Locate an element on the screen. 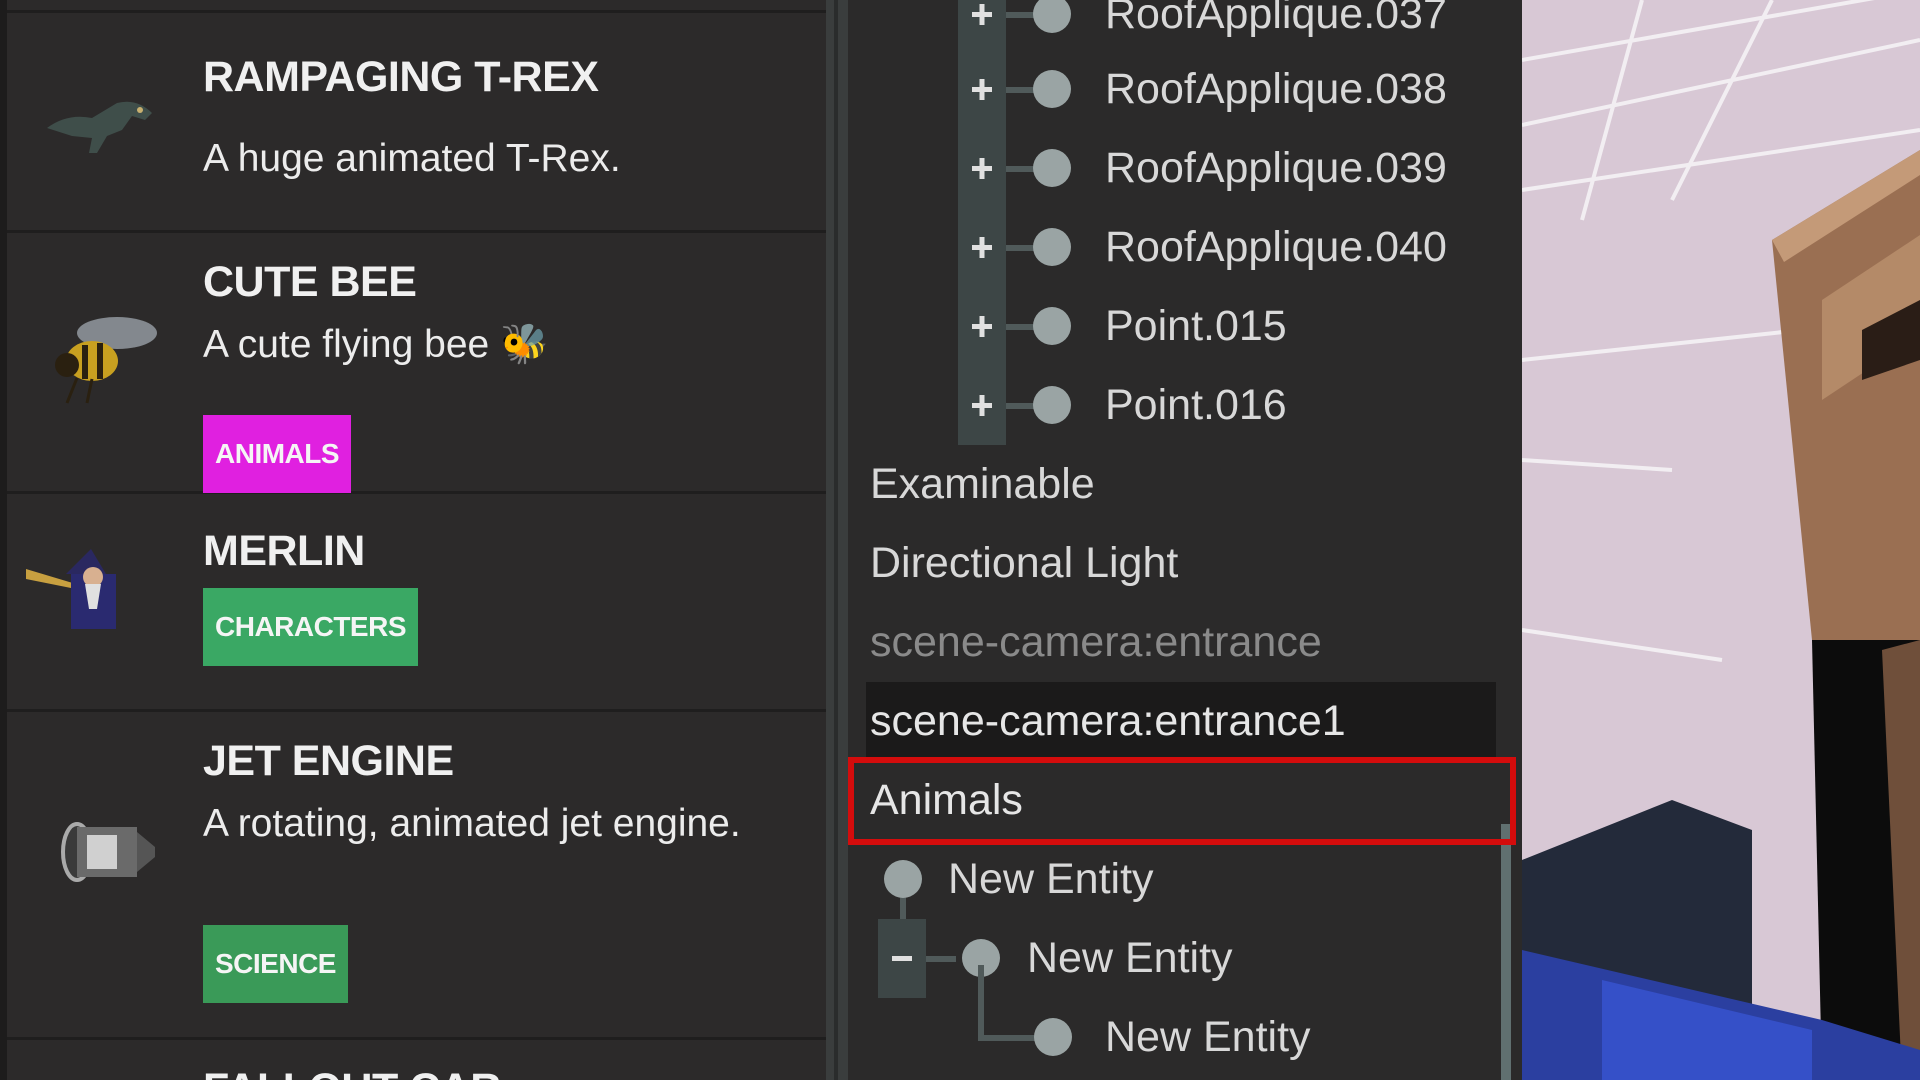 This screenshot has width=1920, height=1080. asset-name: RAMPAGING T-REX is located at coordinates (401, 77).